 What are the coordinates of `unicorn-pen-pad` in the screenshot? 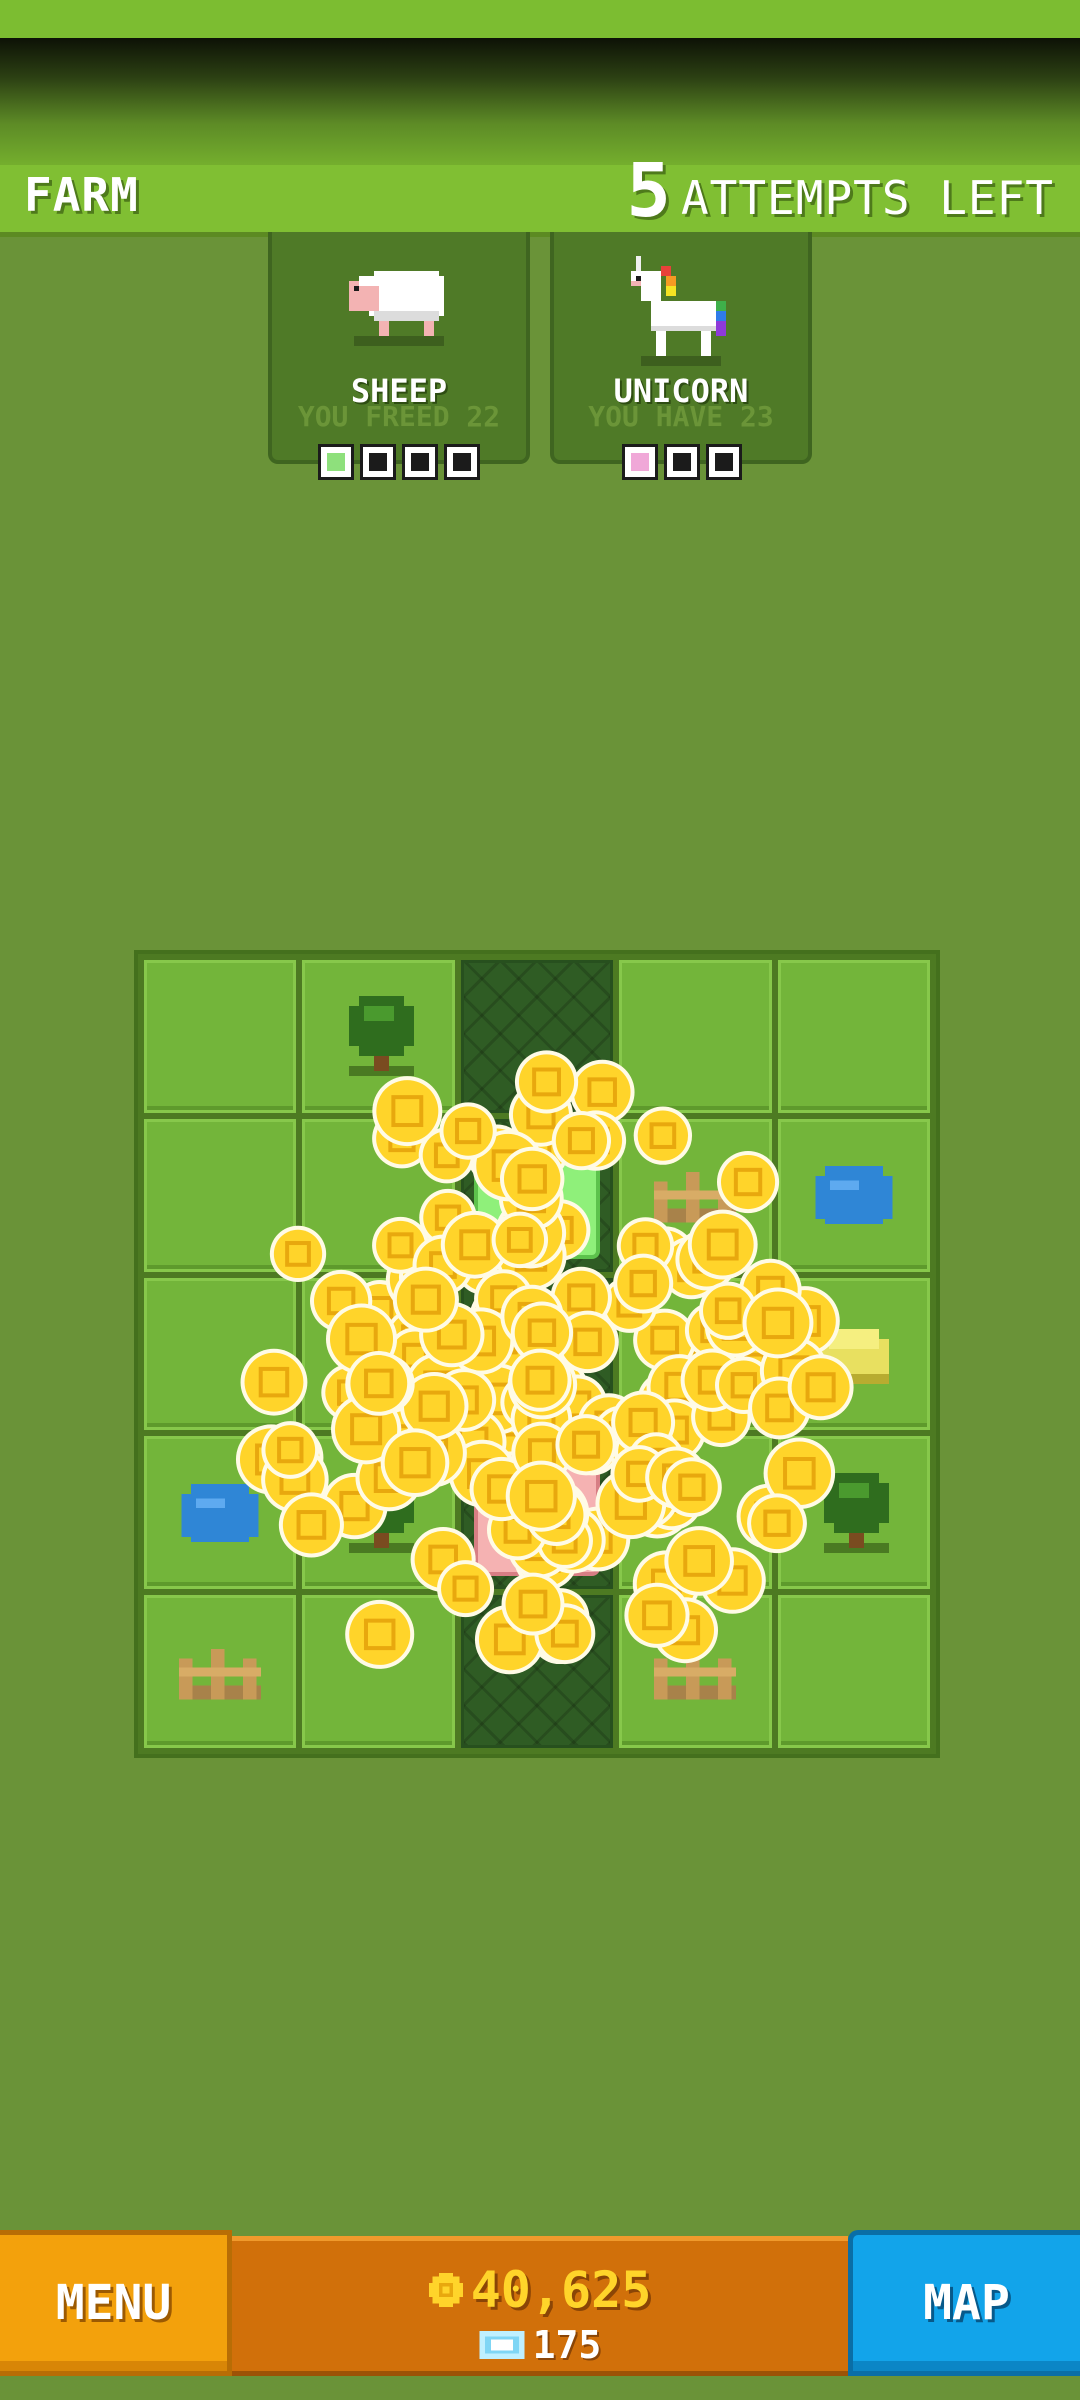 It's located at (537, 1513).